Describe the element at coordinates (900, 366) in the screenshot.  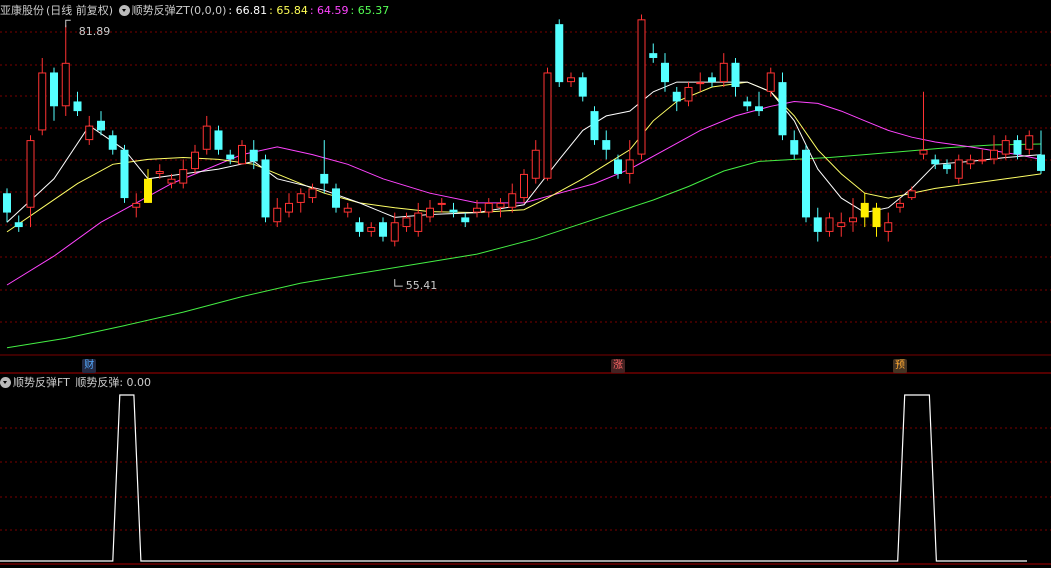
I see `event-badge: 预` at that location.